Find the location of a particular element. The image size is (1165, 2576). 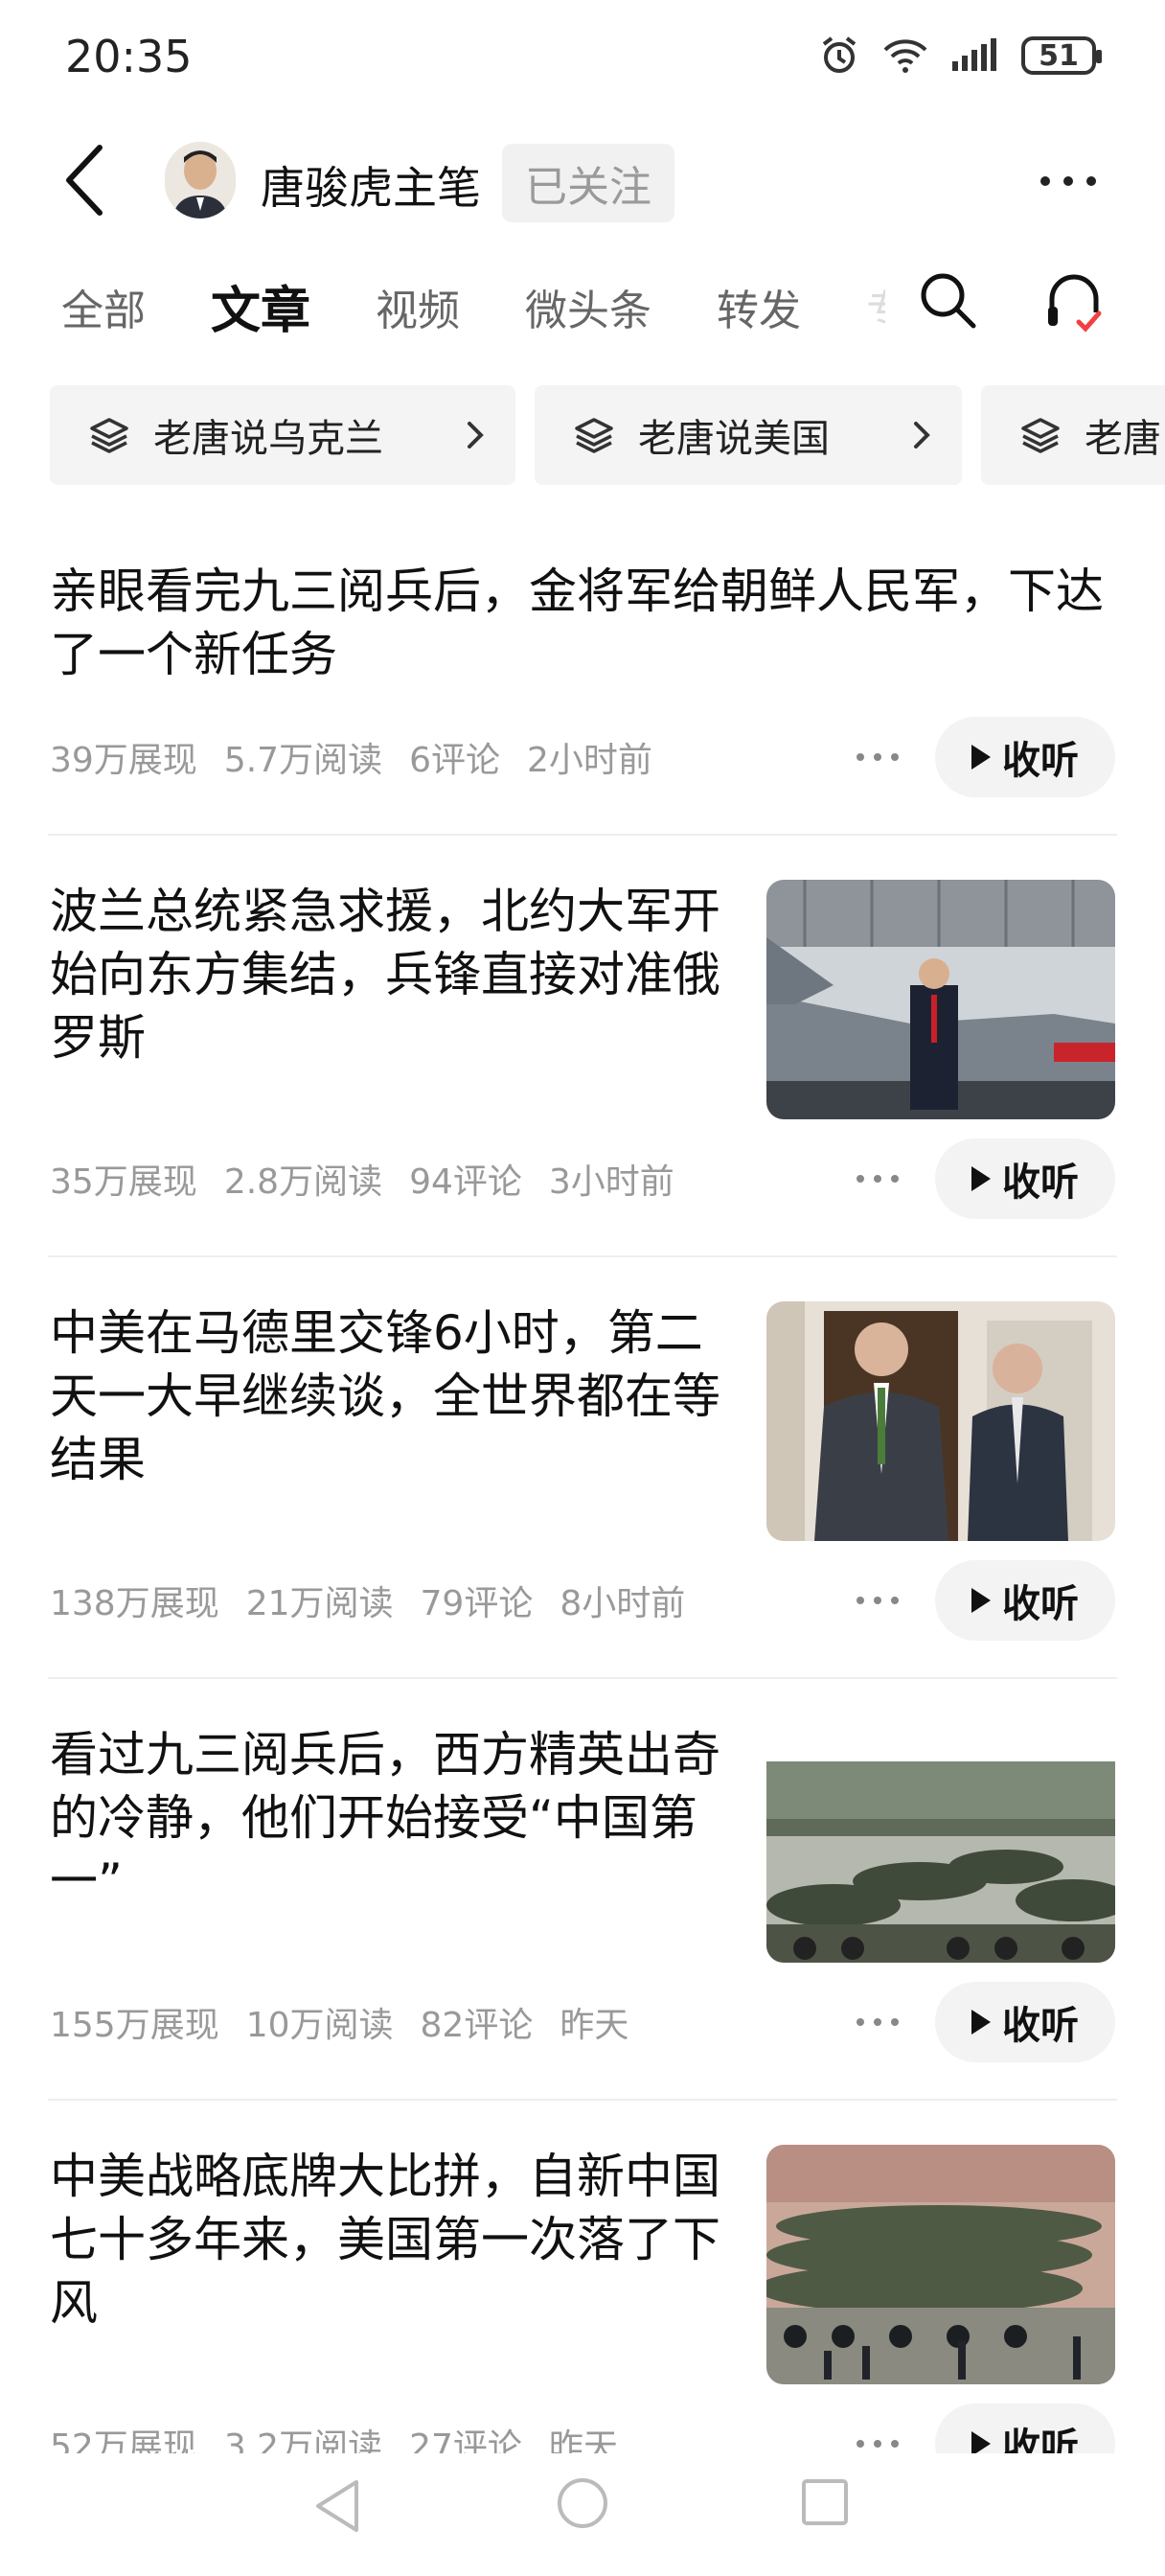

collection-ukraine: 老唐说乌克兰 is located at coordinates (283, 435).